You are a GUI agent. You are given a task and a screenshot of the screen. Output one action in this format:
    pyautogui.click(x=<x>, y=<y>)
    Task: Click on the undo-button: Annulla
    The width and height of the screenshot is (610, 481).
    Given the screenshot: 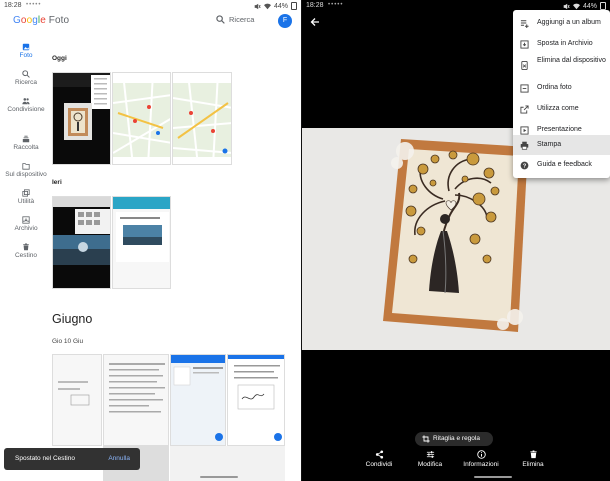 What is the action you would take?
    pyautogui.click(x=119, y=458)
    